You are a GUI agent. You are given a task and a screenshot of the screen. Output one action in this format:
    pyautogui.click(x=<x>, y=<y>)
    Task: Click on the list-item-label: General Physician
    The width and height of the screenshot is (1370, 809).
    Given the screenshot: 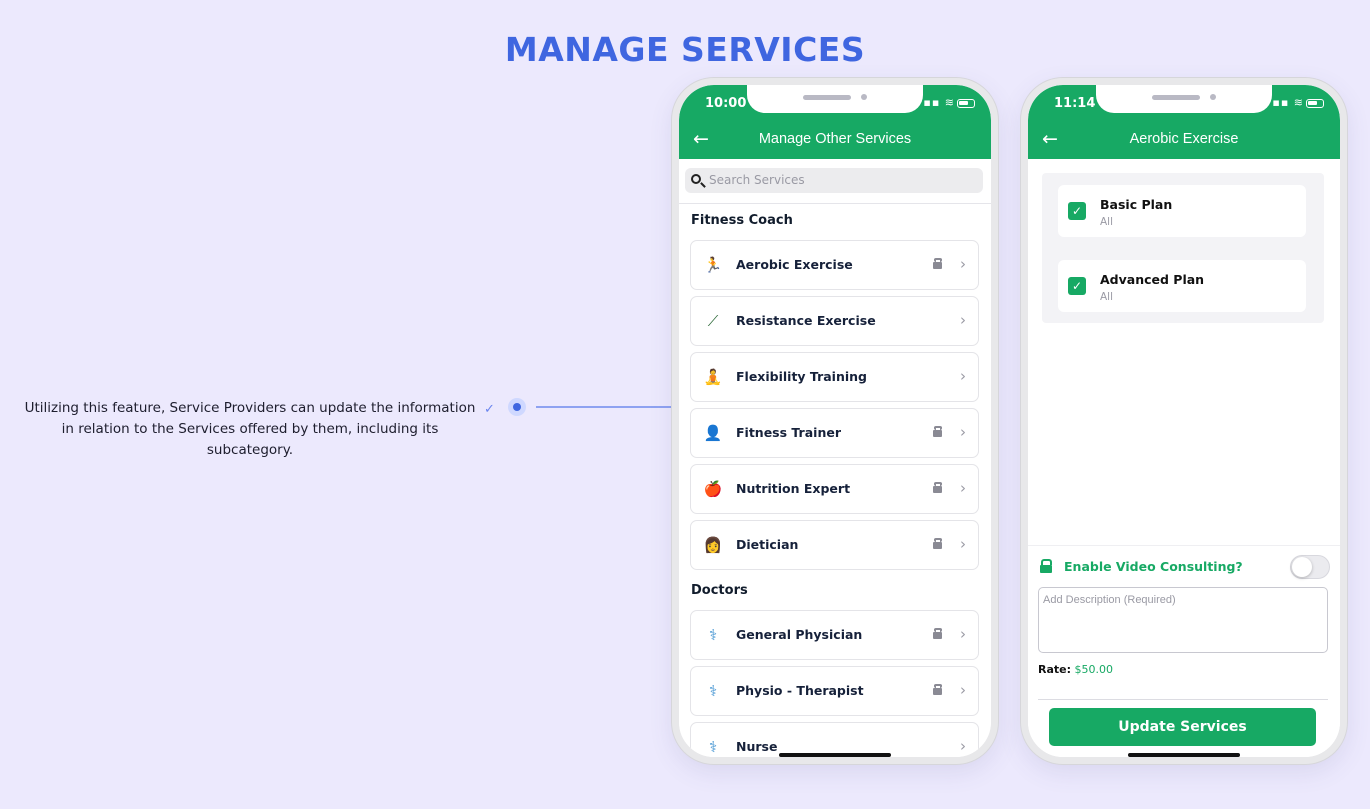 What is the action you would take?
    pyautogui.click(x=799, y=634)
    